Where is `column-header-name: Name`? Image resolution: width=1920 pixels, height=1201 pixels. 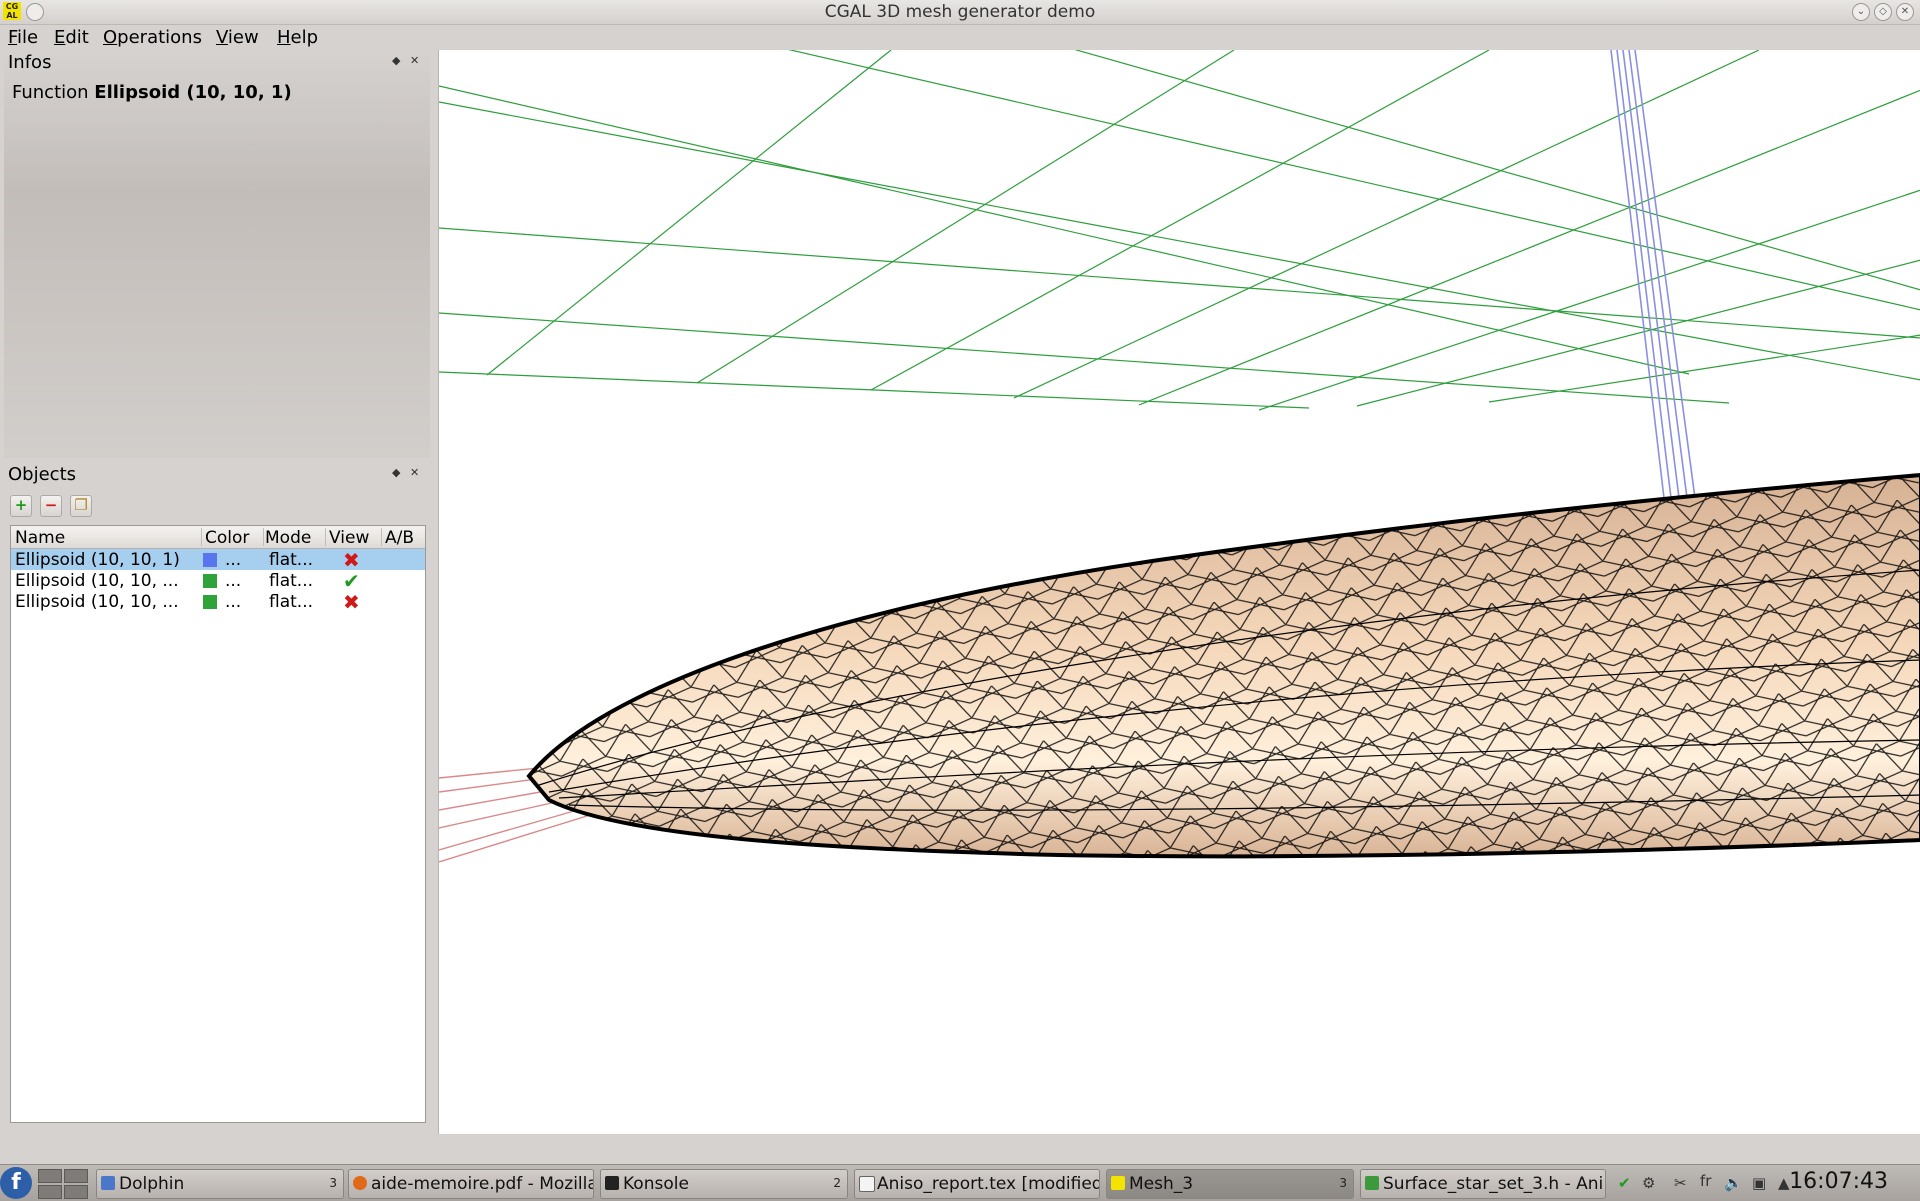
column-header-name: Name is located at coordinates (40, 538).